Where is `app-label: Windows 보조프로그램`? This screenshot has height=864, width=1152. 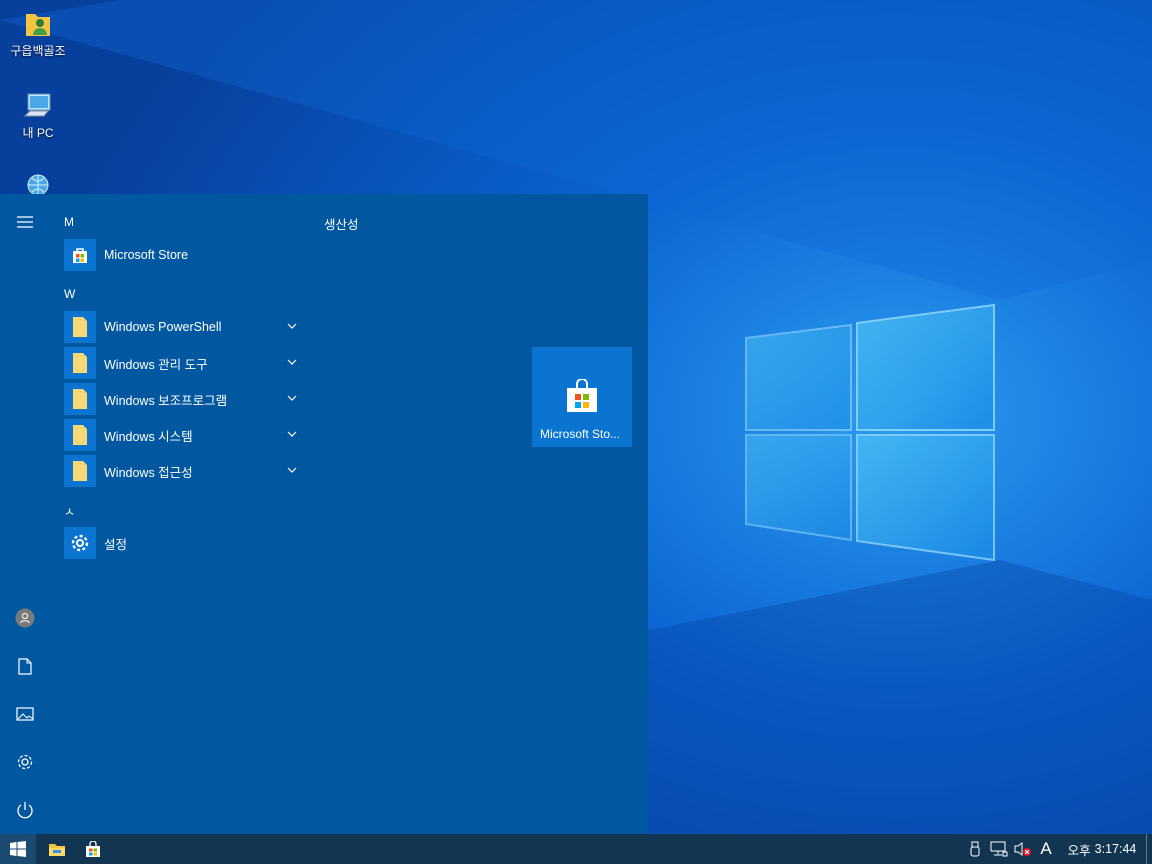 app-label: Windows 보조프로그램 is located at coordinates (166, 400).